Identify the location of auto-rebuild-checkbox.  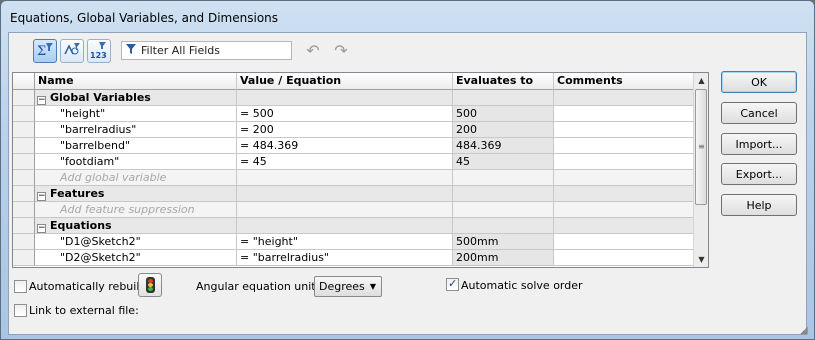
(20, 286).